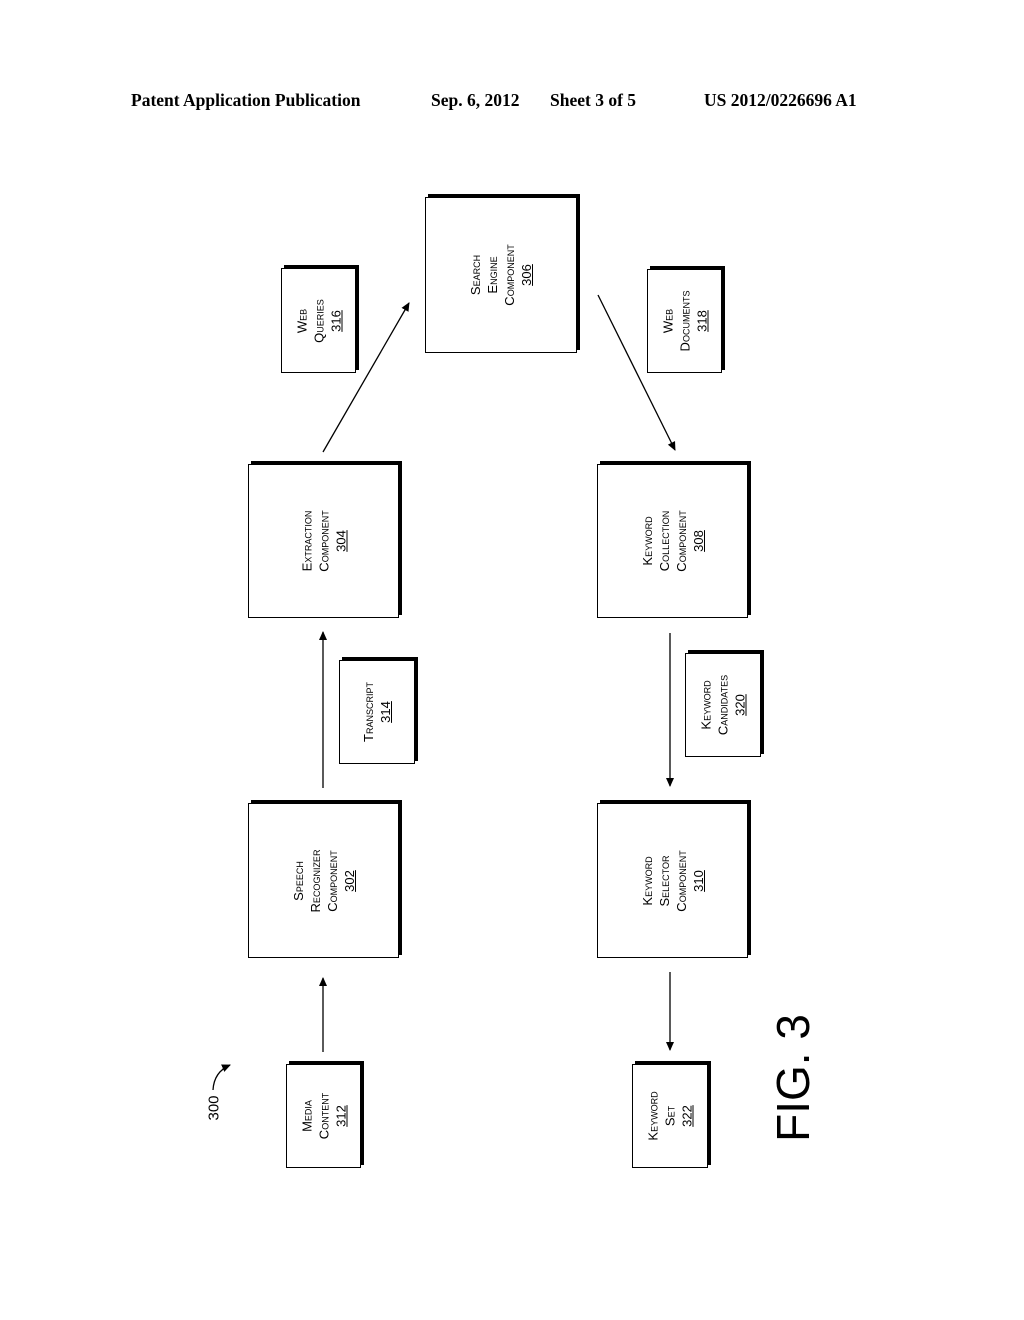 This screenshot has width=1024, height=1320. What do you see at coordinates (501, 275) in the screenshot?
I see `search-engine-component-box: Search Engine Component 306` at bounding box center [501, 275].